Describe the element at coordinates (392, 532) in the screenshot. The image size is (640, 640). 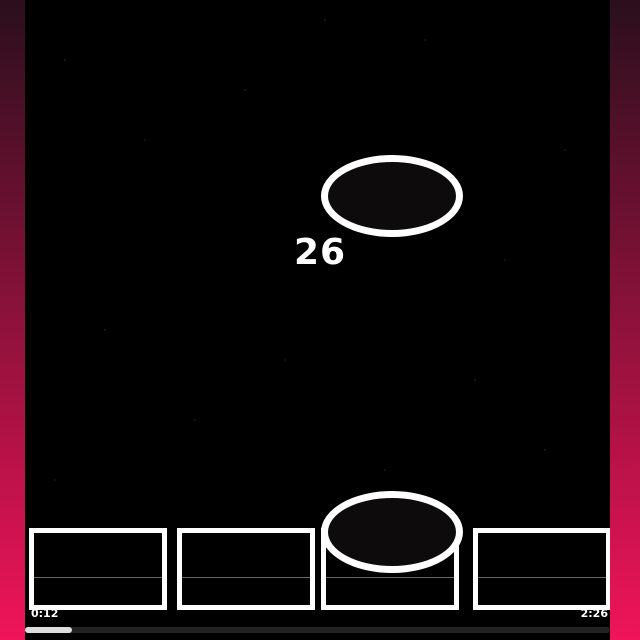
I see `hit-note-disc` at that location.